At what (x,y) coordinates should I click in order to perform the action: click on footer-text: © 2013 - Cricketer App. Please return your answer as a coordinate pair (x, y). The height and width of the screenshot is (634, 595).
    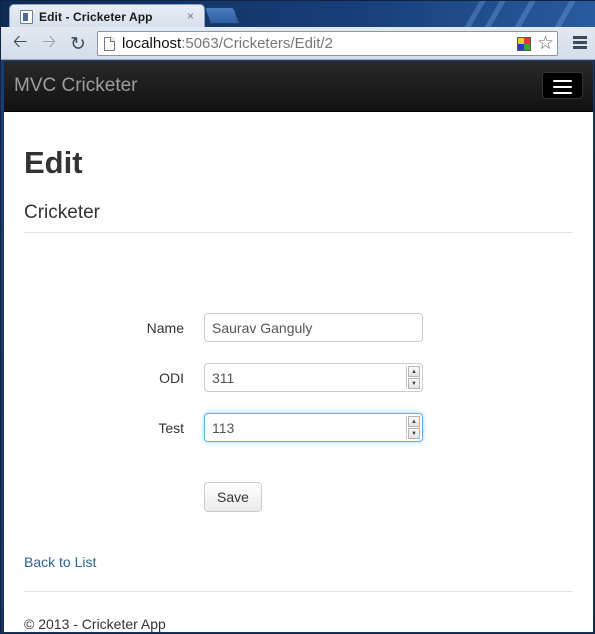
    Looking at the image, I should click on (95, 624).